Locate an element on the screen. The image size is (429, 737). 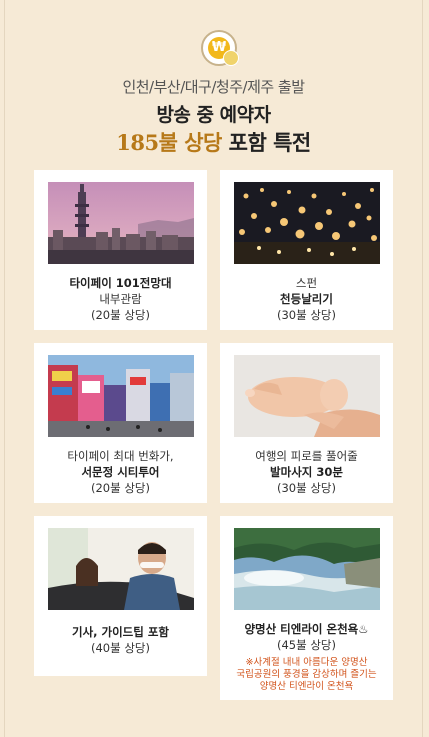
card-title: 양명산 티엔라이 온천욕♨ is located at coordinates (306, 629).